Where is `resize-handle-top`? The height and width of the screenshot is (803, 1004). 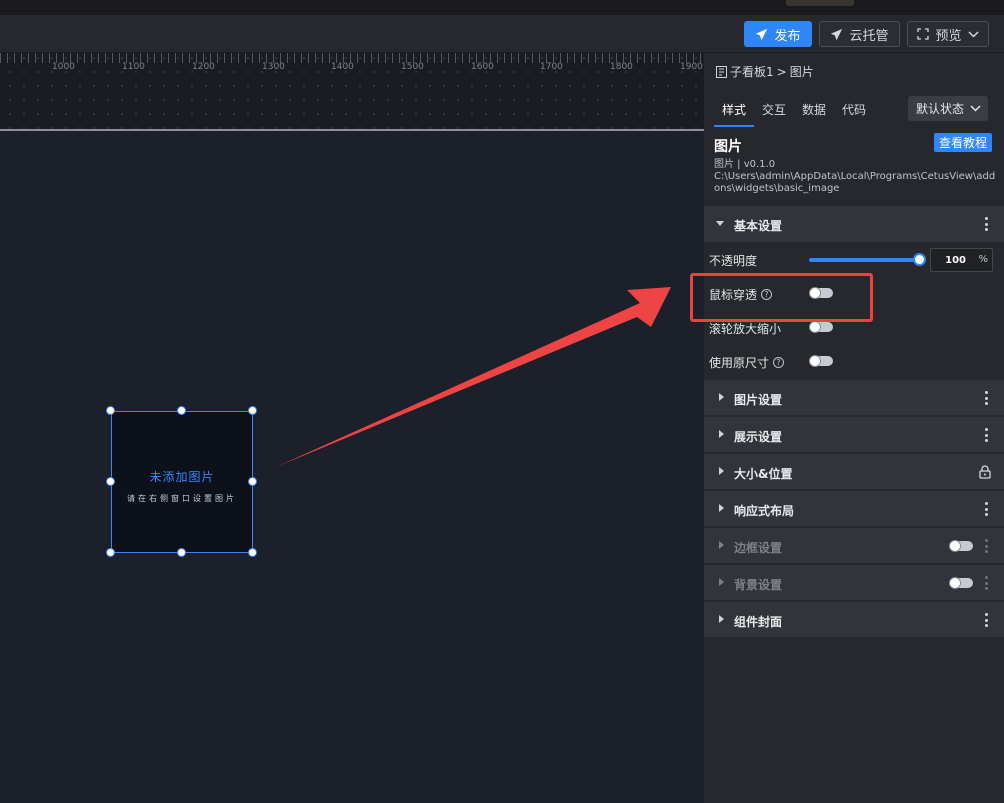 resize-handle-top is located at coordinates (181, 410).